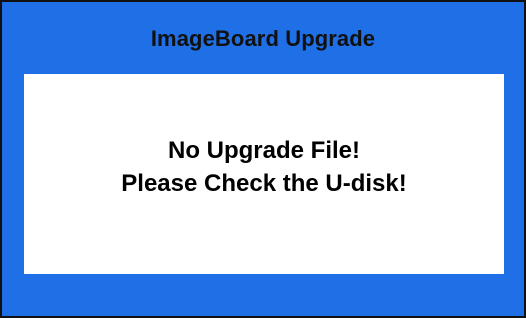  I want to click on dialog-title: ImageBoard Upgrade, so click(263, 38).